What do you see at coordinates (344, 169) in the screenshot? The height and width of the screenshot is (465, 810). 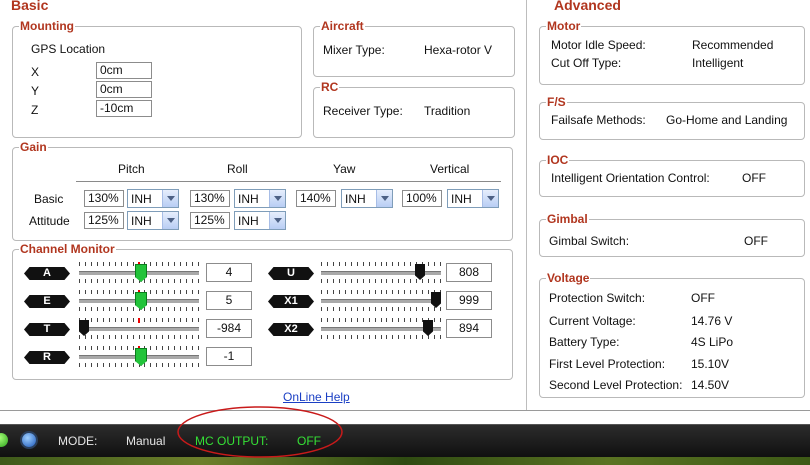 I see `gain-col-yaw: Yaw` at bounding box center [344, 169].